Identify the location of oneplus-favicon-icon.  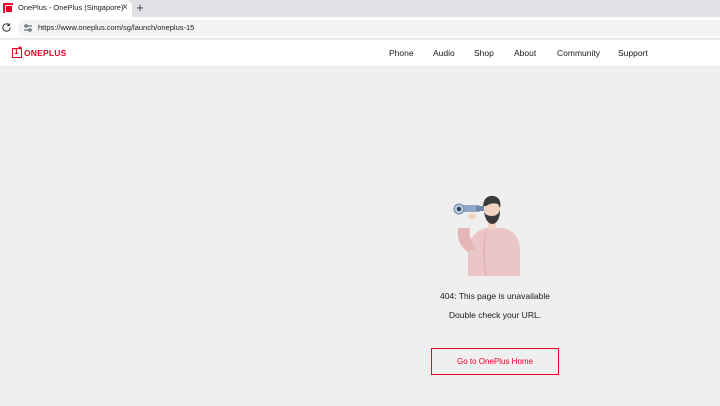
(8, 8).